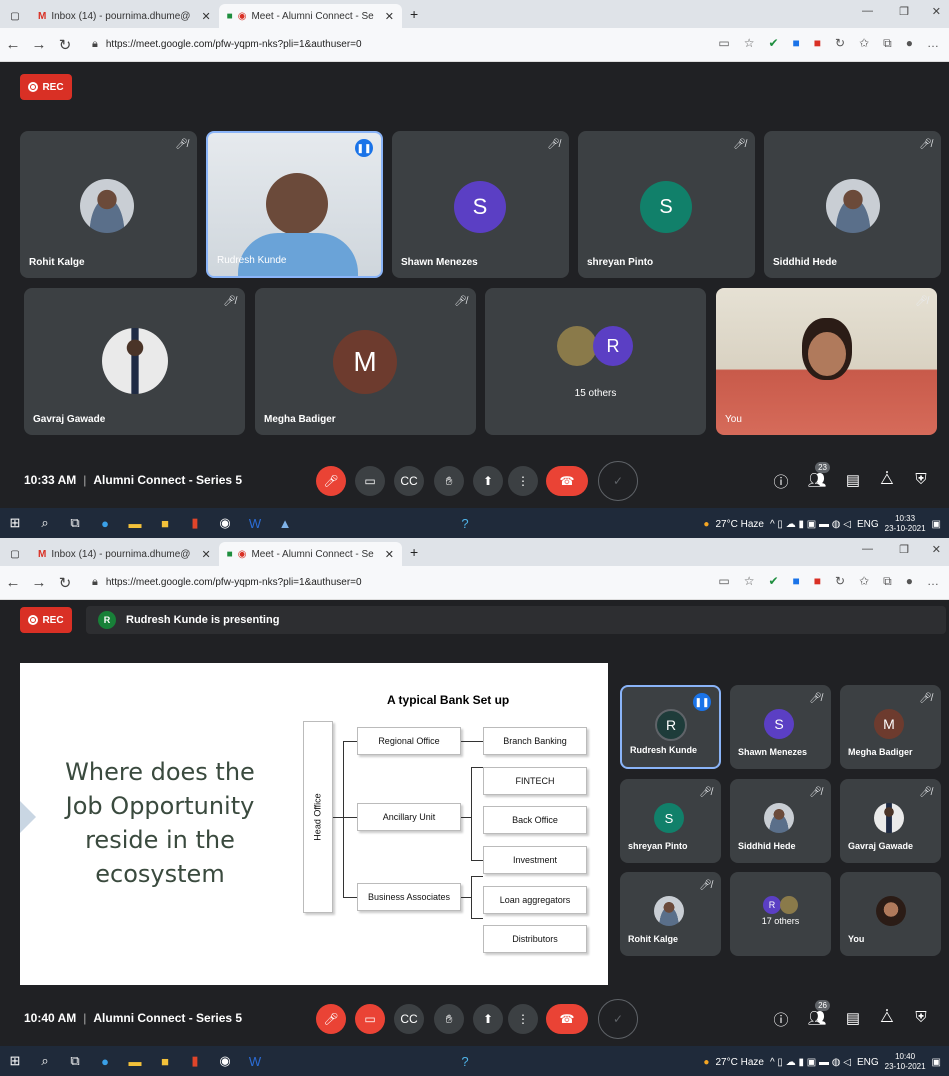 Image resolution: width=949 pixels, height=1076 pixels. What do you see at coordinates (780, 914) in the screenshot?
I see `others-tile: R 17 others` at bounding box center [780, 914].